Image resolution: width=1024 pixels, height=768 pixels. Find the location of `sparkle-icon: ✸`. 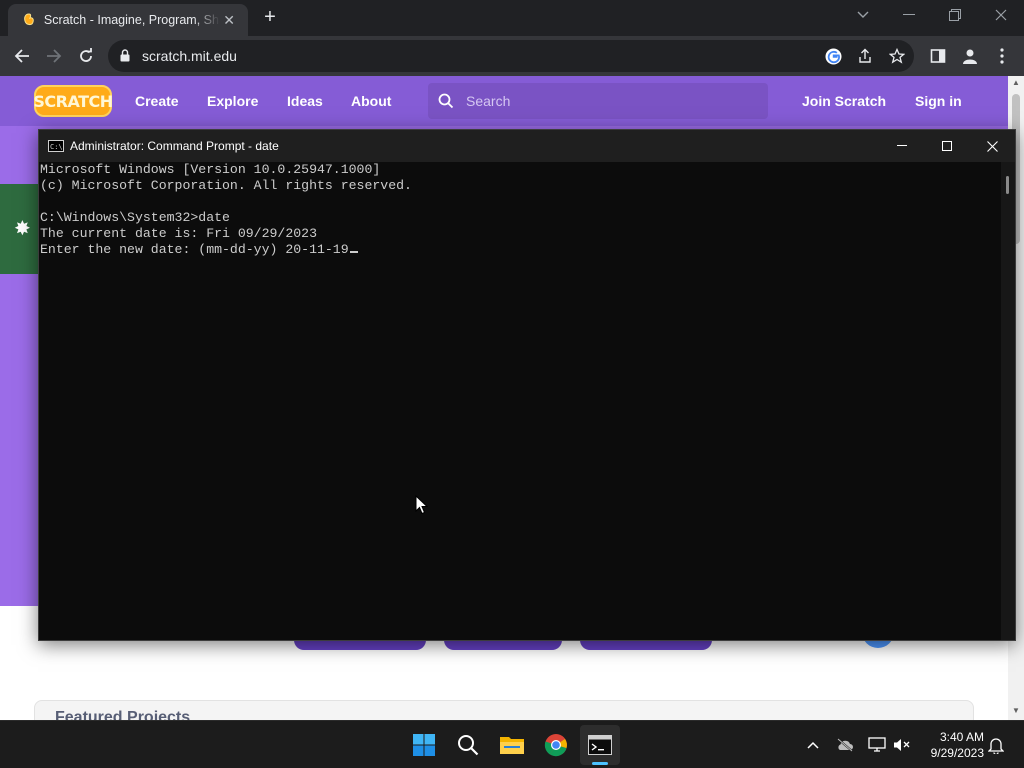

sparkle-icon: ✸ is located at coordinates (22, 229).